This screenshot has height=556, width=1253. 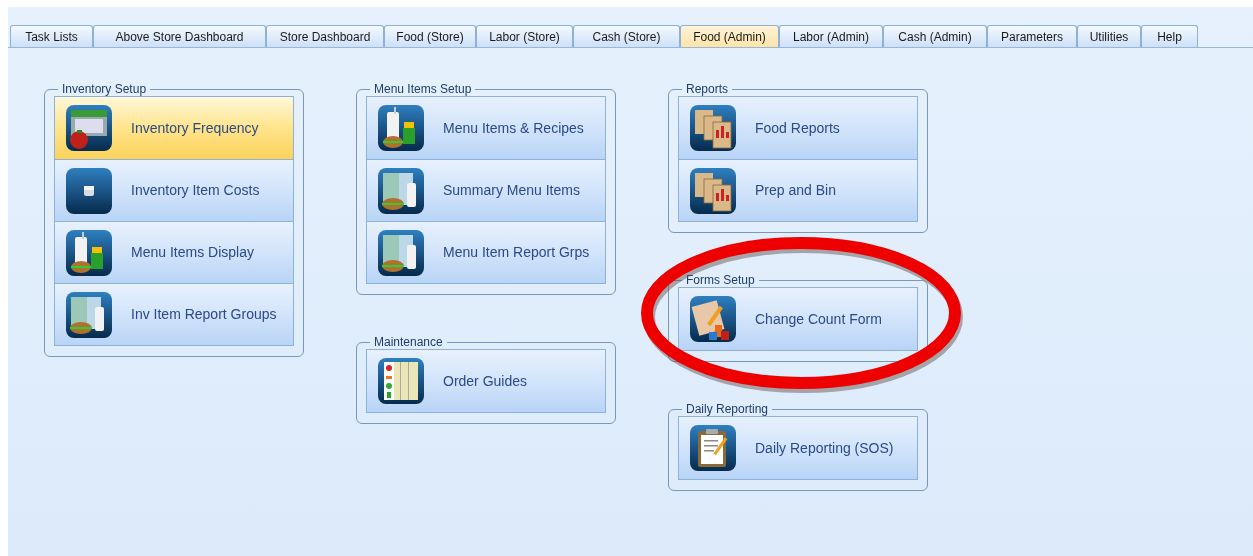 What do you see at coordinates (1169, 36) in the screenshot?
I see `tab: Help` at bounding box center [1169, 36].